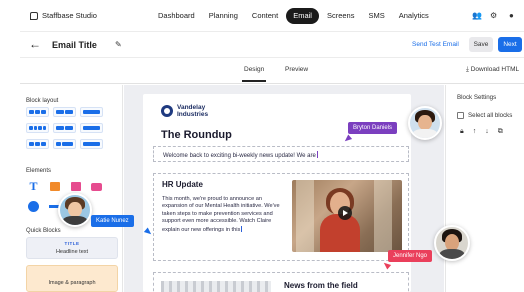  Describe the element at coordinates (96, 186) in the screenshot. I see `video-element-icon` at that location.